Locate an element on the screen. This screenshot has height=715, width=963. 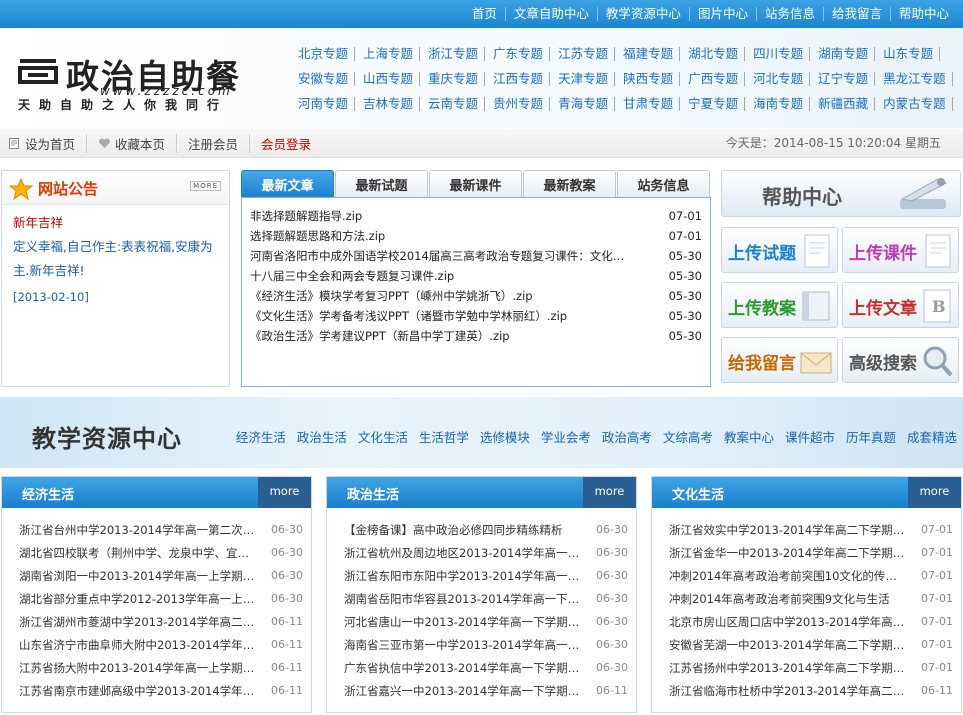
article-title: 非选择题解题指导.zip is located at coordinates (440, 216).